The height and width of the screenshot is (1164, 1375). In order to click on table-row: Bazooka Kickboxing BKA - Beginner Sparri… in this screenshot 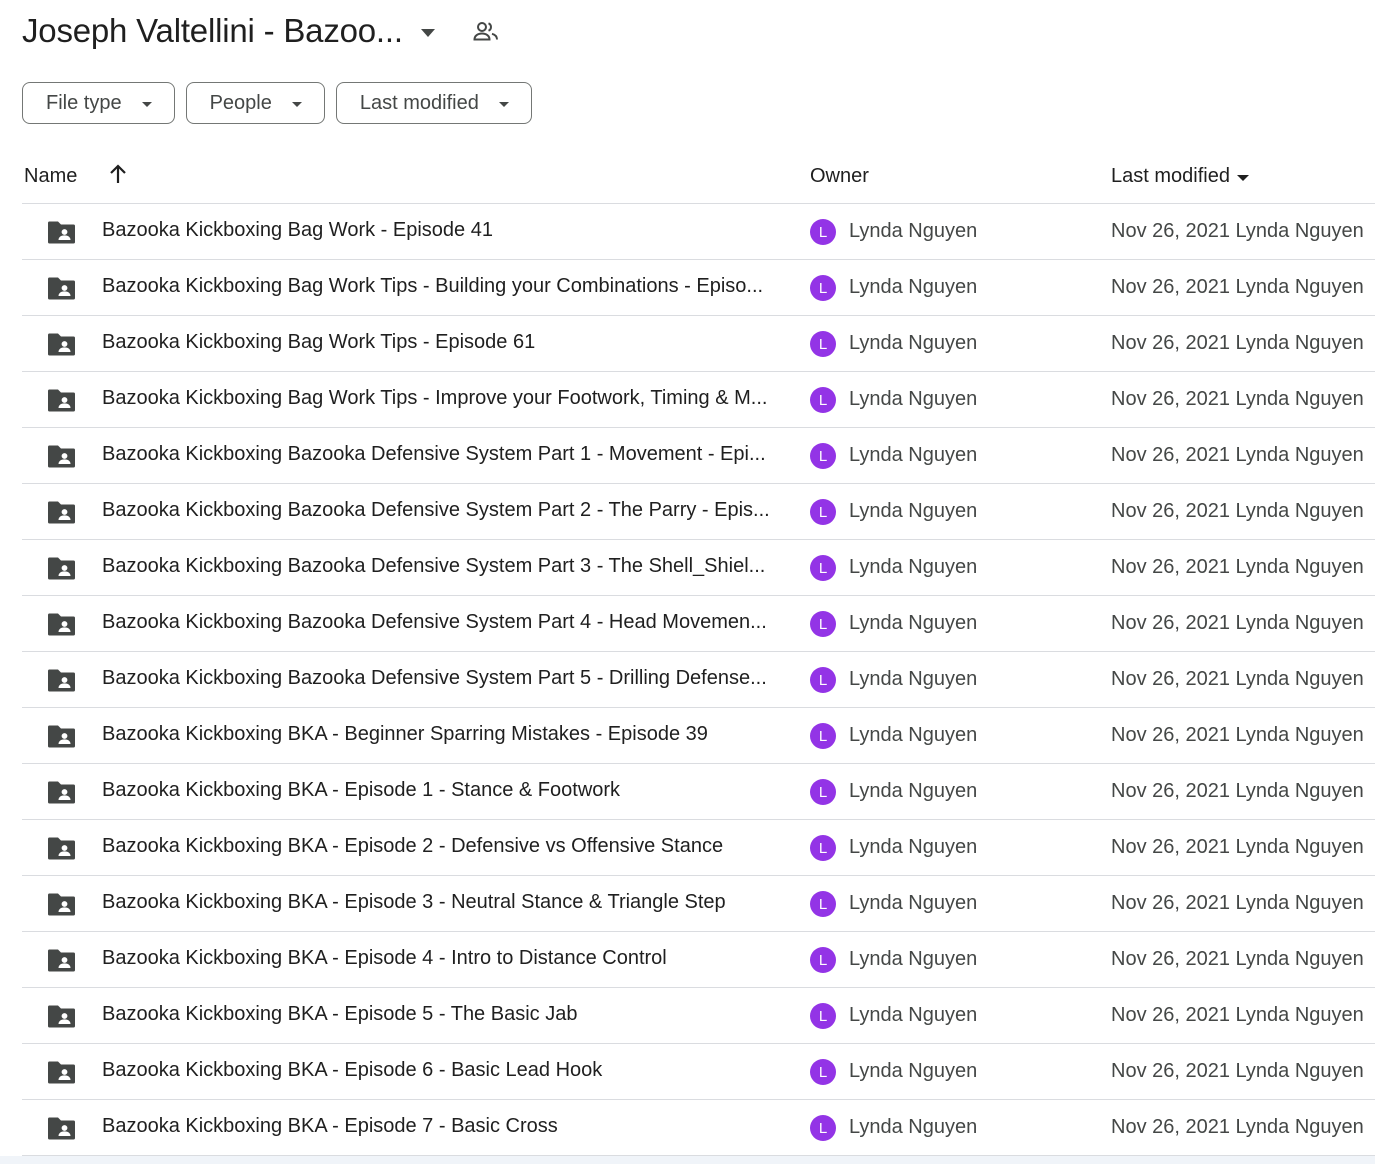, I will do `click(698, 736)`.